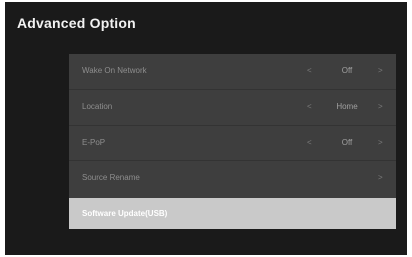 This screenshot has width=412, height=257. Describe the element at coordinates (94, 142) in the screenshot. I see `menu-item-label: E-PoP` at that location.